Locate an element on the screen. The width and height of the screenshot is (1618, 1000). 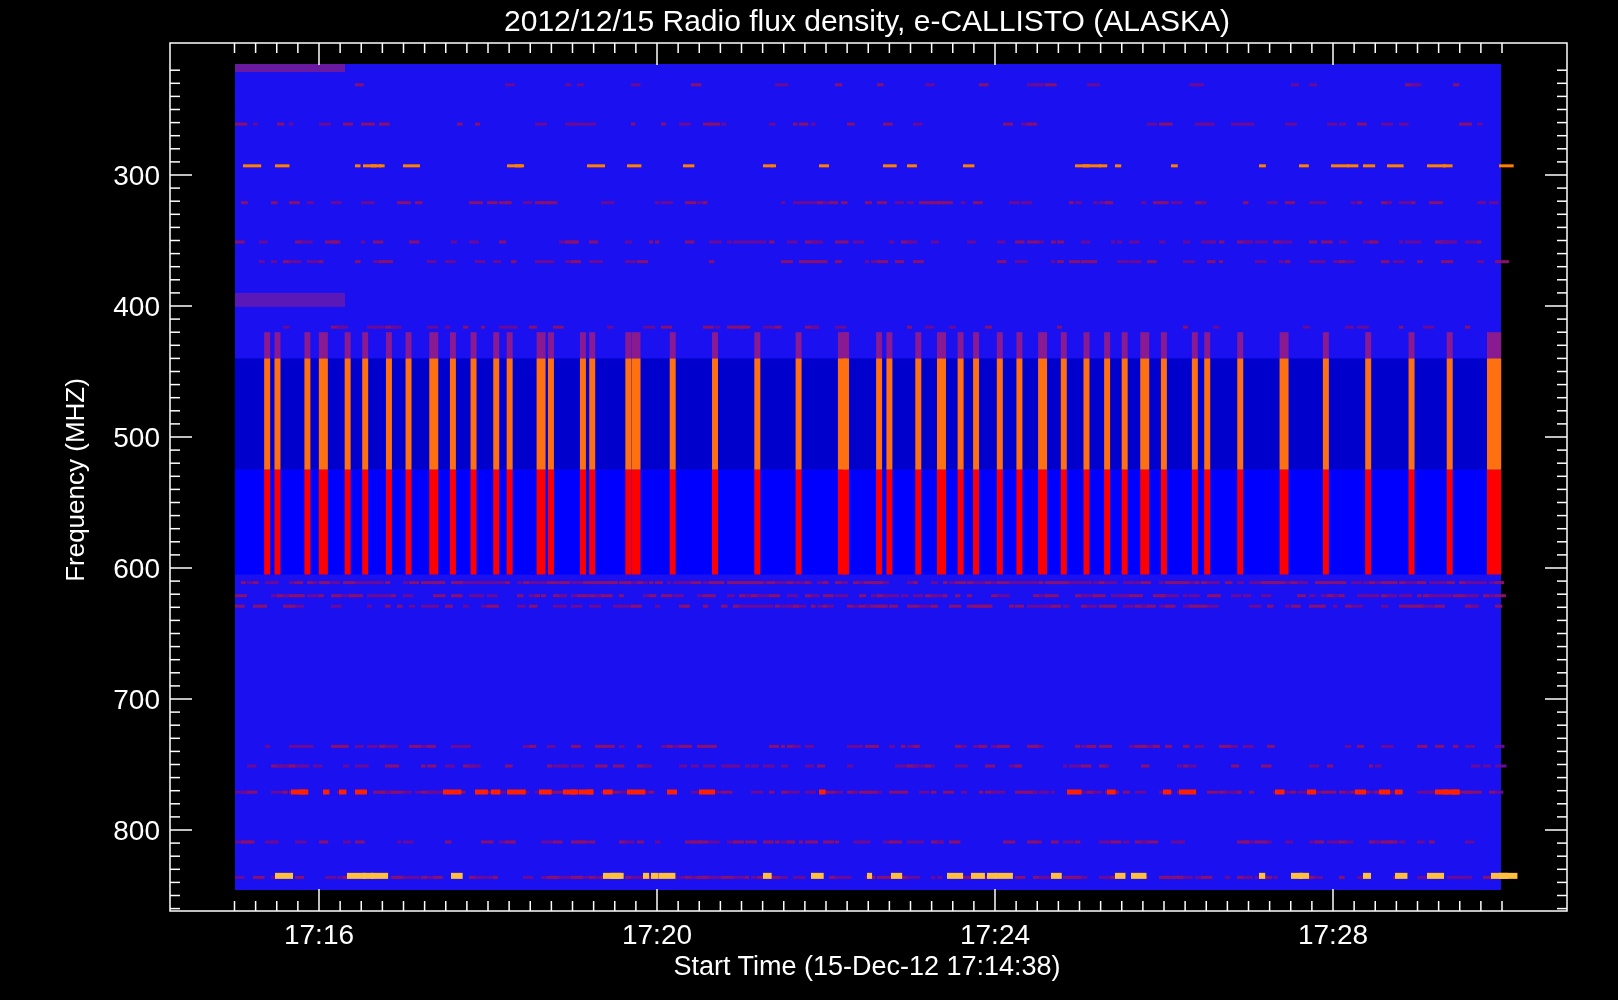
y-tick-label: 500 is located at coordinates (136, 437).